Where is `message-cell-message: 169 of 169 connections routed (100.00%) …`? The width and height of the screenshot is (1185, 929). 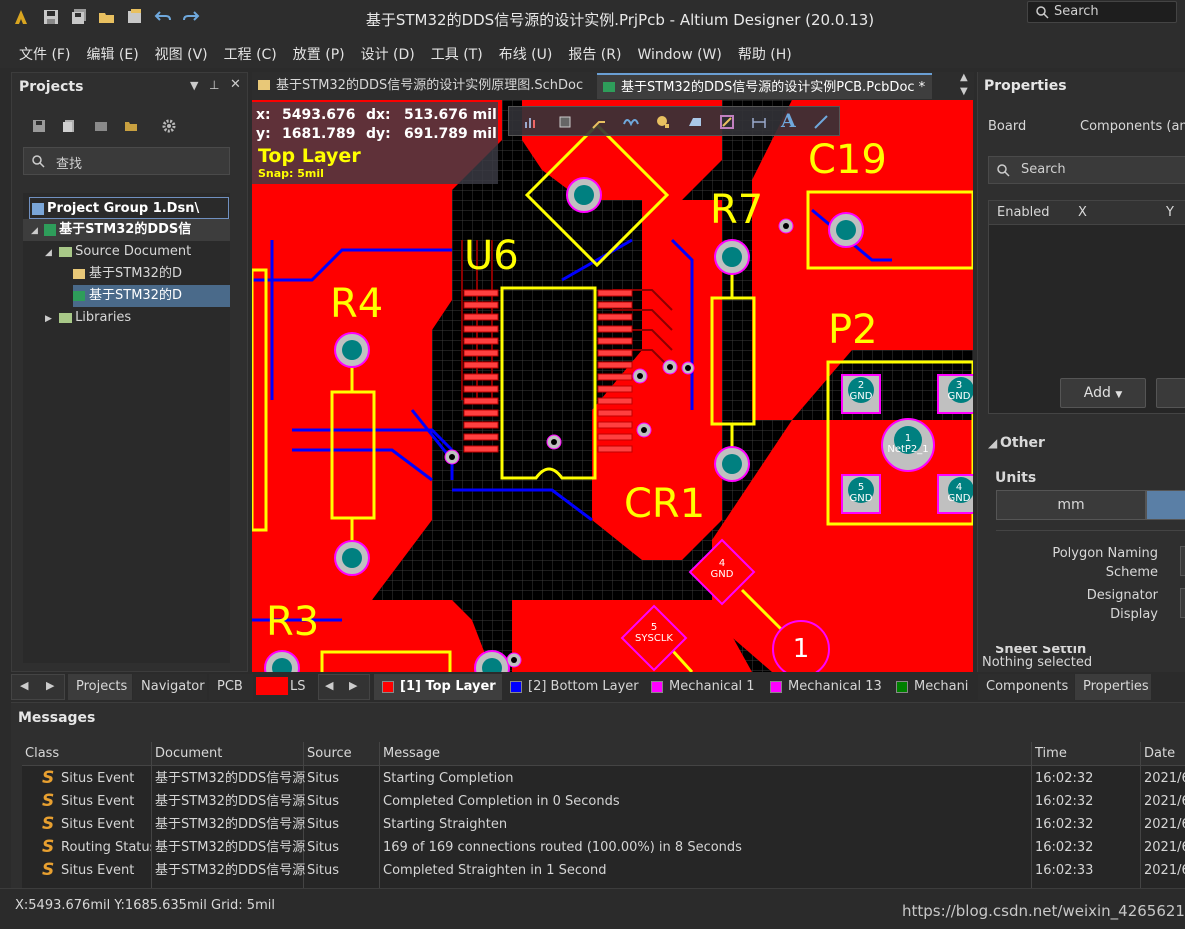
message-cell-message: 169 of 169 connections routed (100.00%) … is located at coordinates (562, 847).